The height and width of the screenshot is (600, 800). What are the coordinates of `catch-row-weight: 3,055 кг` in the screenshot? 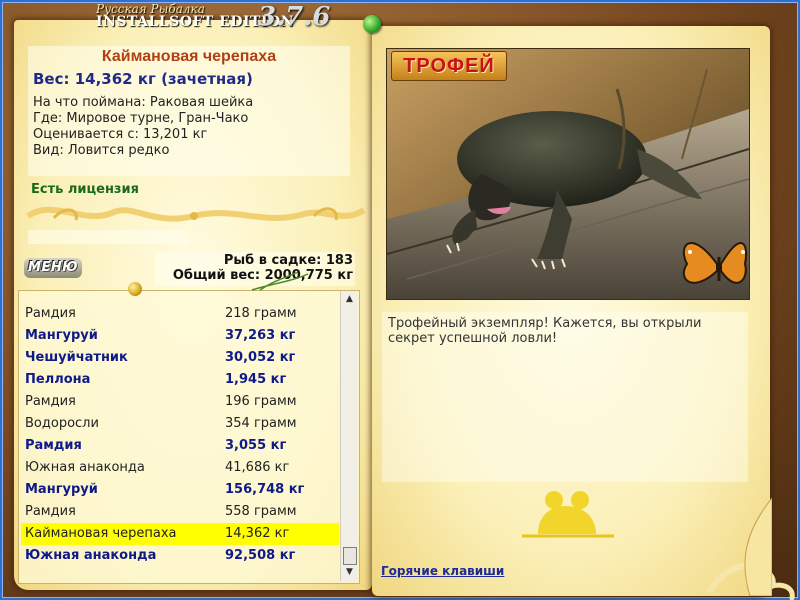 It's located at (256, 445).